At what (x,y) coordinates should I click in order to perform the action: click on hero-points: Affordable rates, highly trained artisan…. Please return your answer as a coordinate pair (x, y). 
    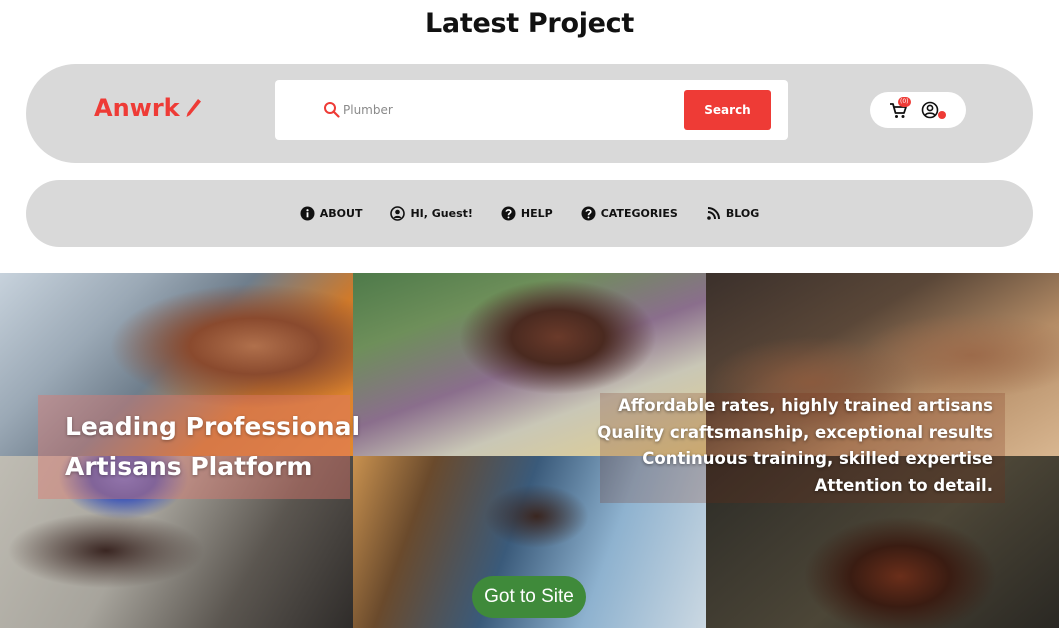
    Looking at the image, I should click on (795, 446).